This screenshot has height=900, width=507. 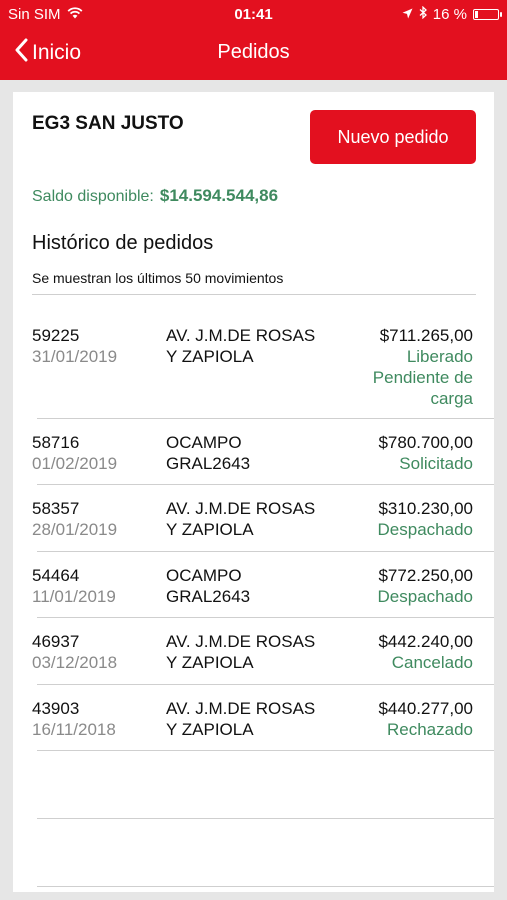 What do you see at coordinates (56, 335) in the screenshot?
I see `order-id: 59225` at bounding box center [56, 335].